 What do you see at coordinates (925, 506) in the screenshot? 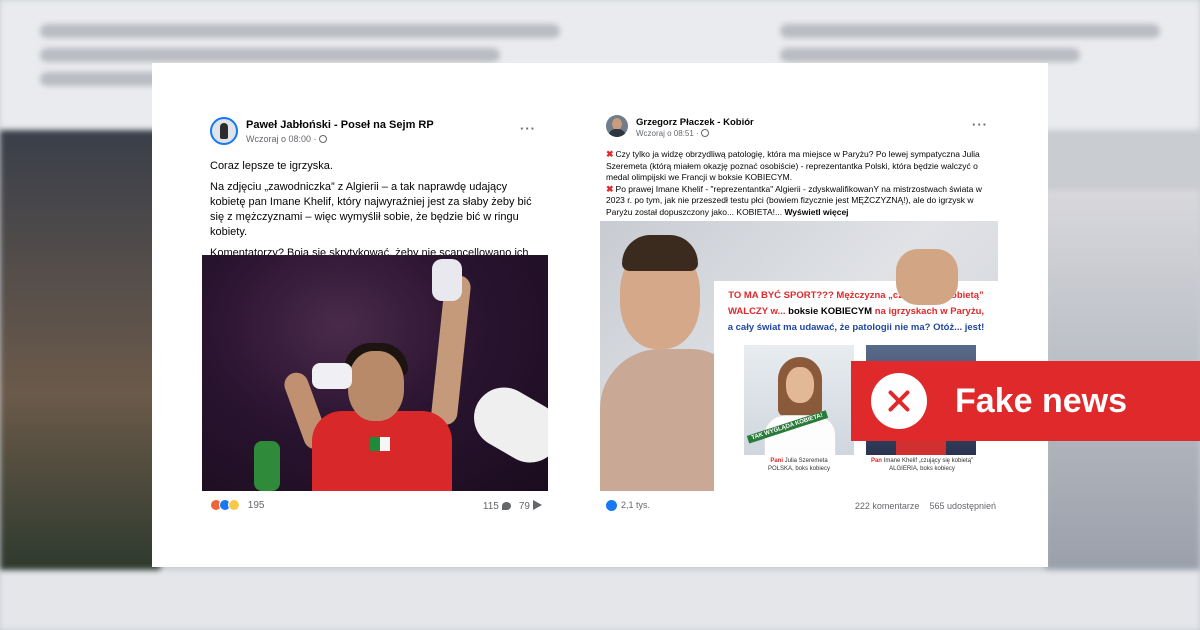
I see `post-stats: 222 komentarze 565 udostępnień` at bounding box center [925, 506].